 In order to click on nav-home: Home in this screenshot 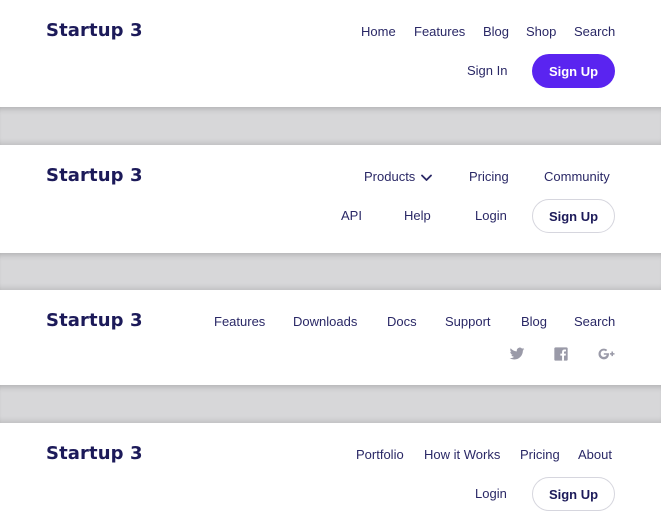, I will do `click(378, 31)`.